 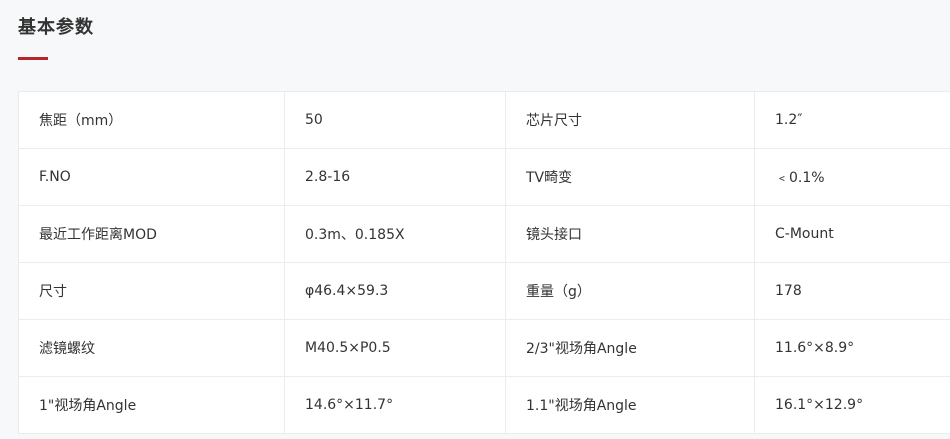 I want to click on spec-value: φ46.4×59.3, so click(x=395, y=291).